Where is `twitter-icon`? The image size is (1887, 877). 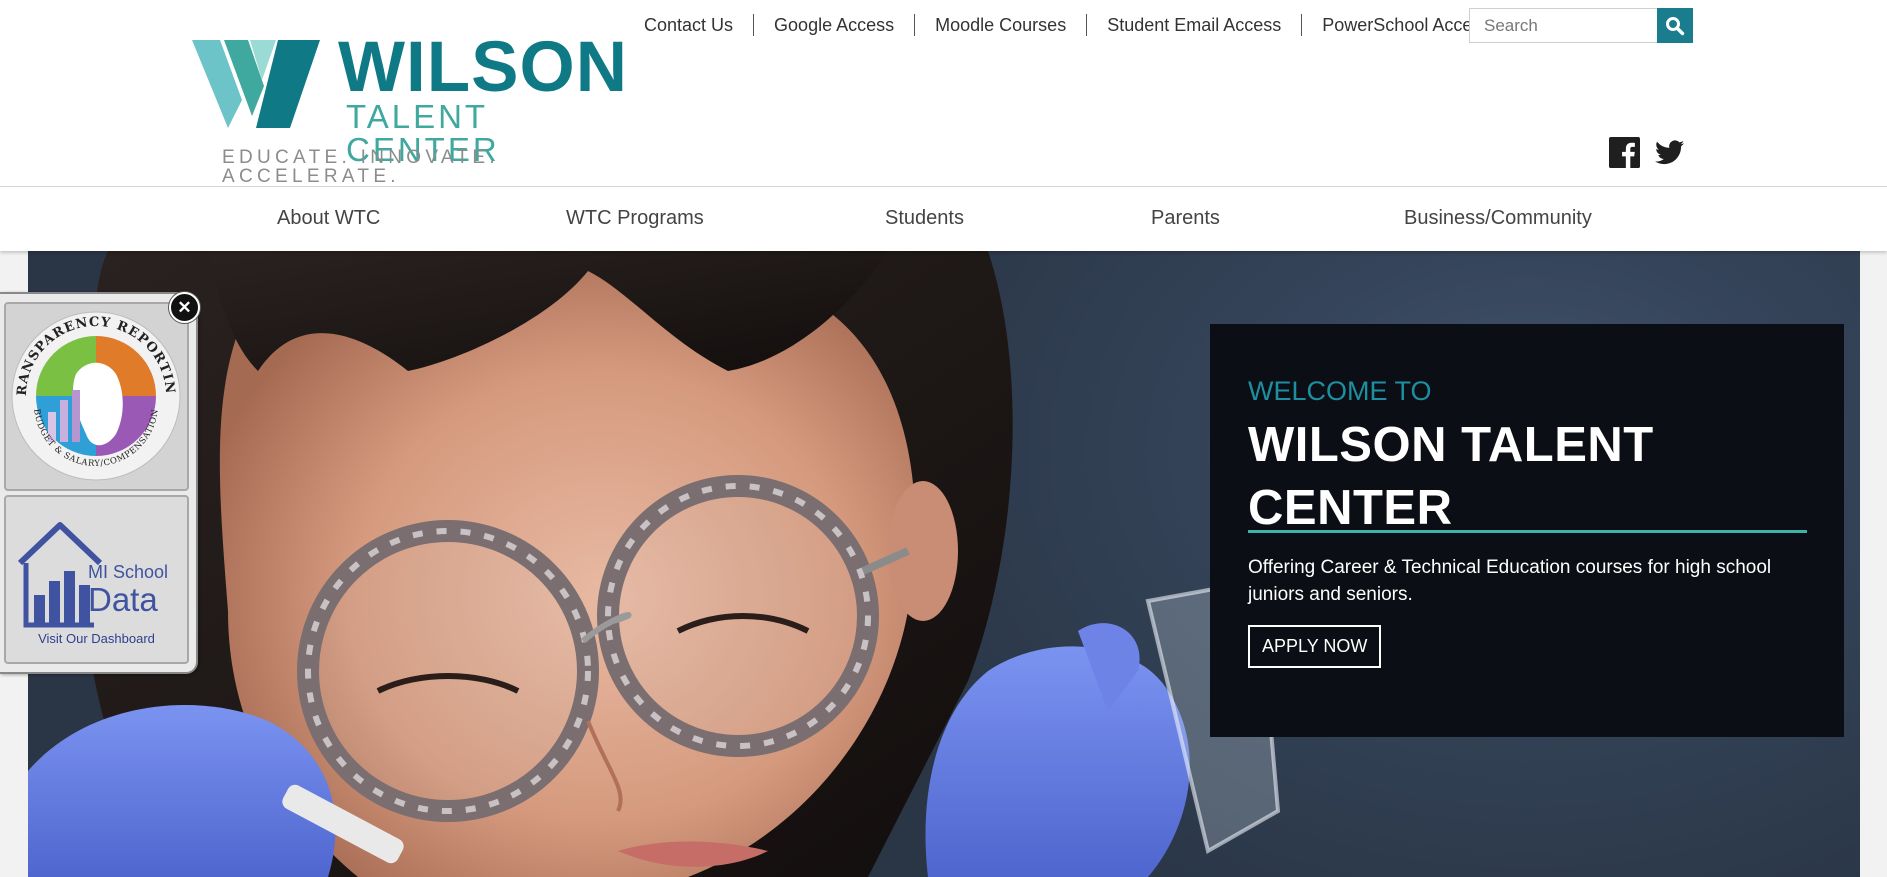
twitter-icon is located at coordinates (1669, 152).